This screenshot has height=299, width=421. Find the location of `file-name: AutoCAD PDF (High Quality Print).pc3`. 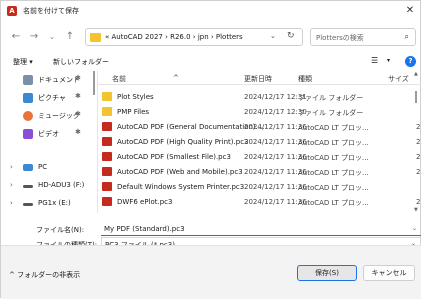

file-name: AutoCAD PDF (High Quality Print).pc3 is located at coordinates (183, 142).